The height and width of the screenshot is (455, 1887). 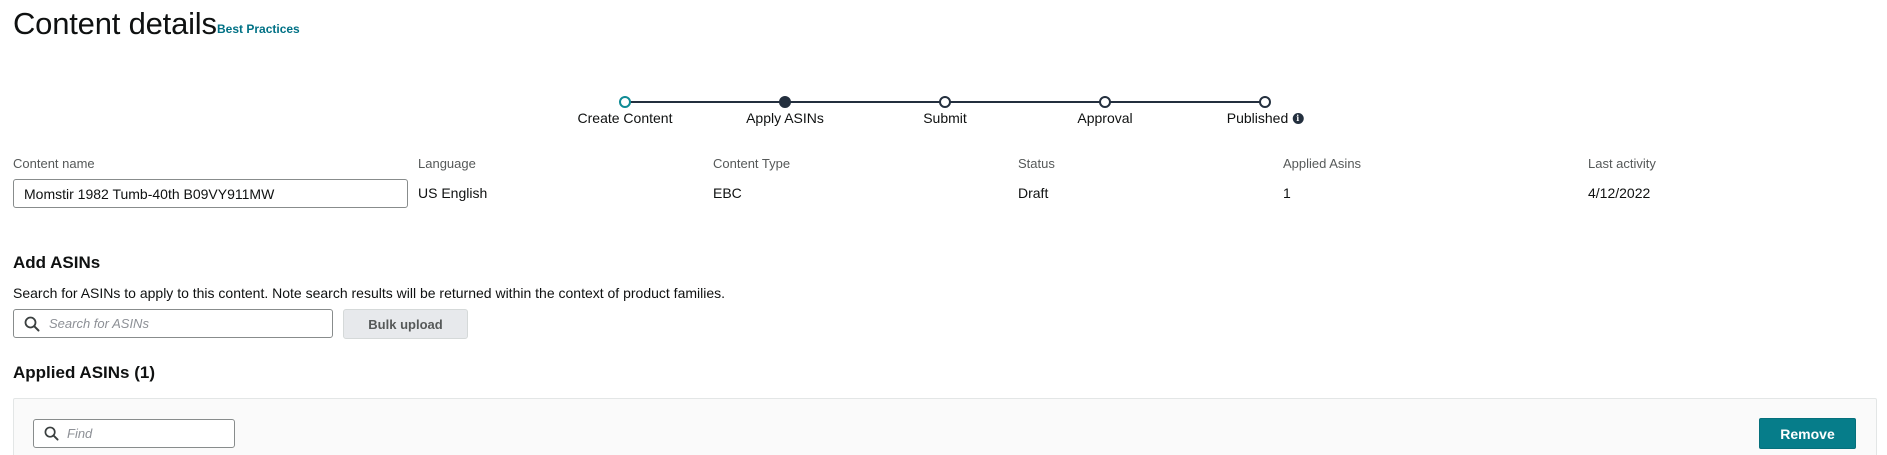 I want to click on last-activity-label: Last activity, so click(x=1622, y=163).